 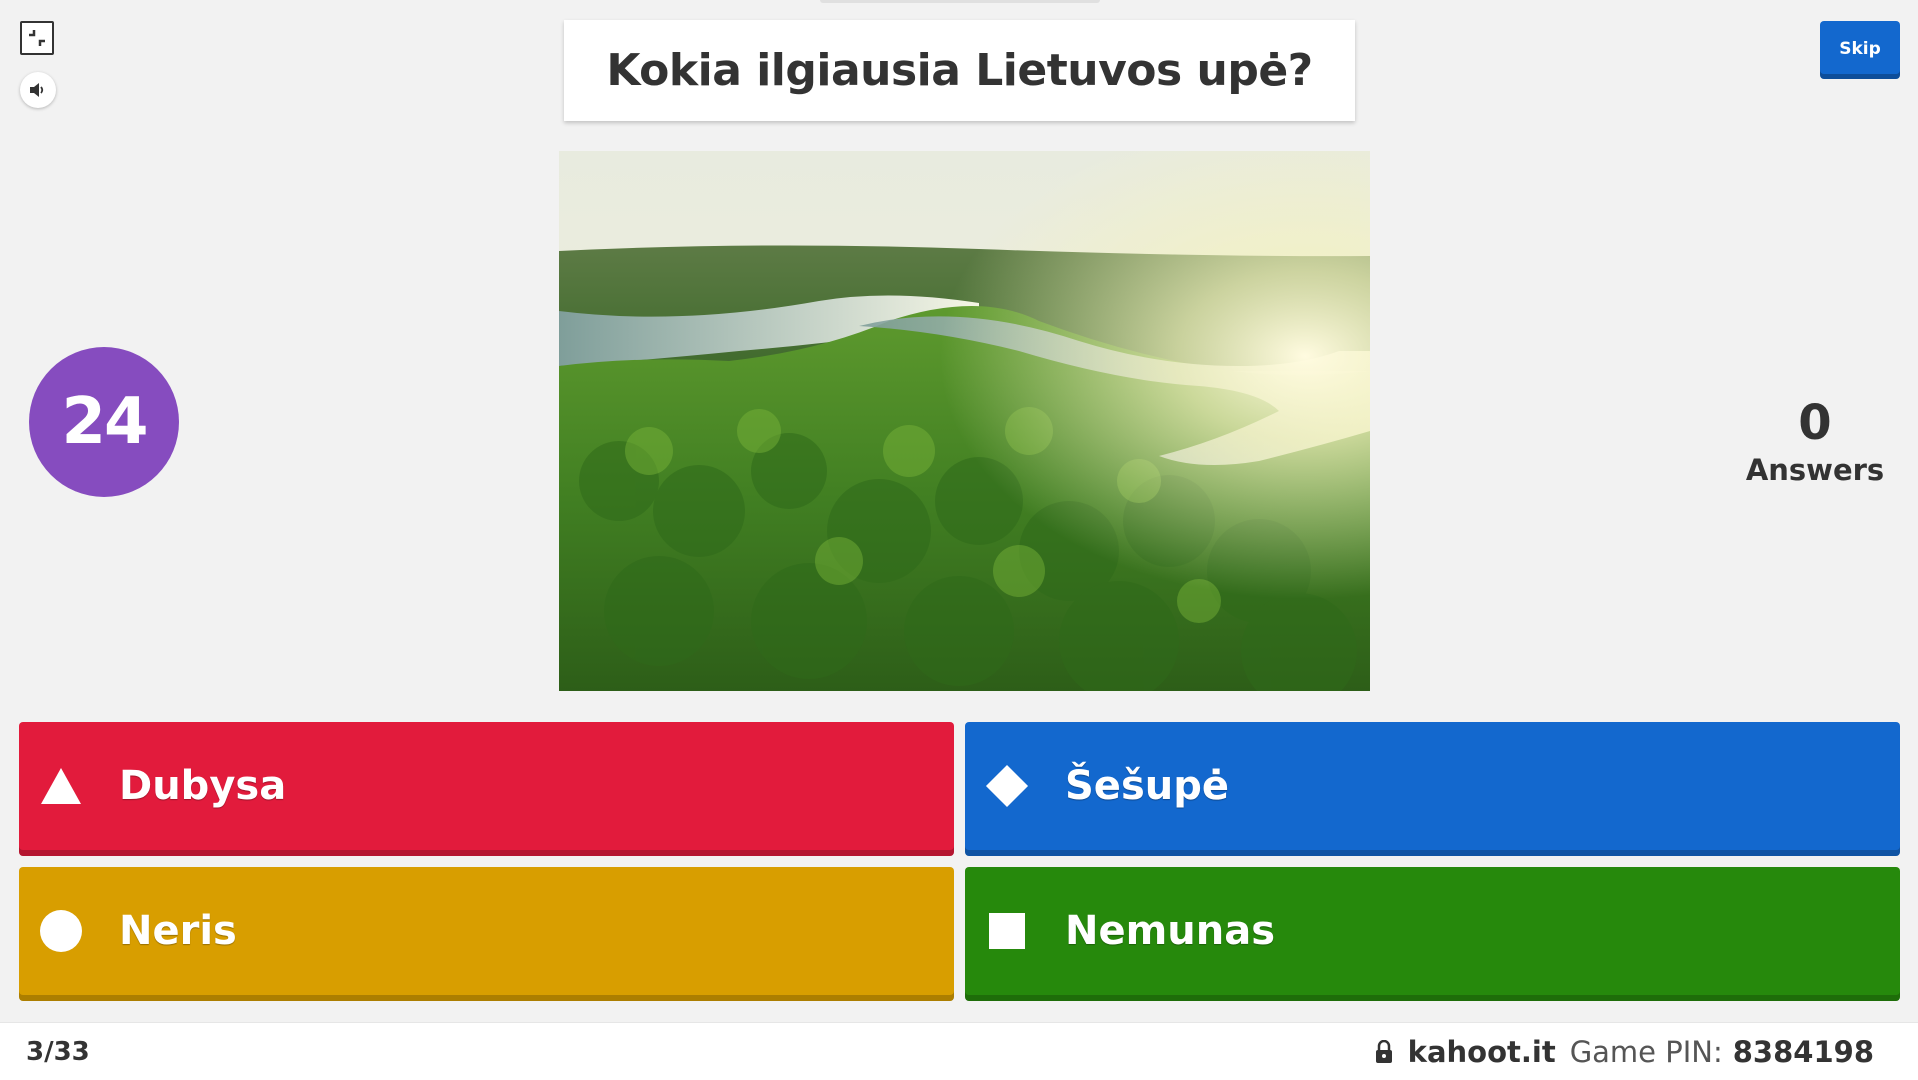 I want to click on answer-label: Neris, so click(x=178, y=931).